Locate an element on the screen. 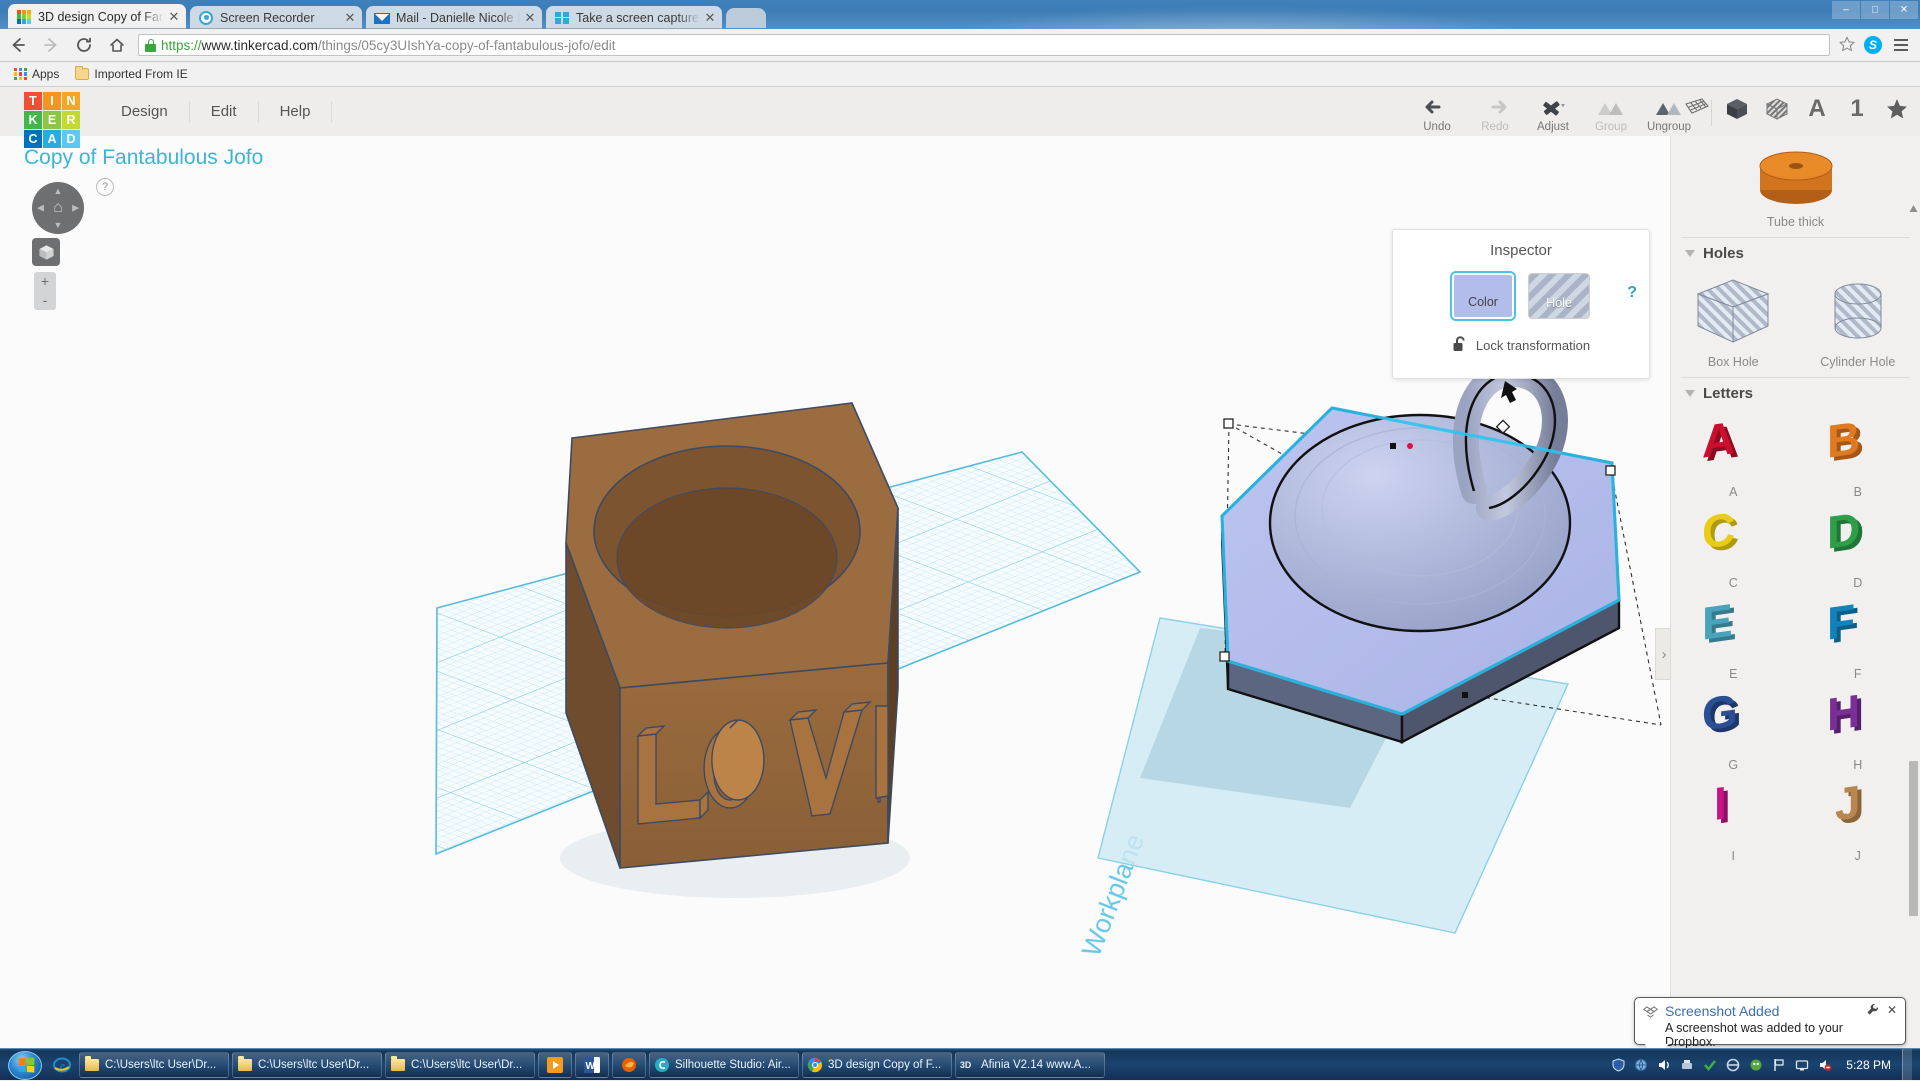 Image resolution: width=1920 pixels, height=1081 pixels. browser-tab-1: Screen Recorder ✕ is located at coordinates (276, 17).